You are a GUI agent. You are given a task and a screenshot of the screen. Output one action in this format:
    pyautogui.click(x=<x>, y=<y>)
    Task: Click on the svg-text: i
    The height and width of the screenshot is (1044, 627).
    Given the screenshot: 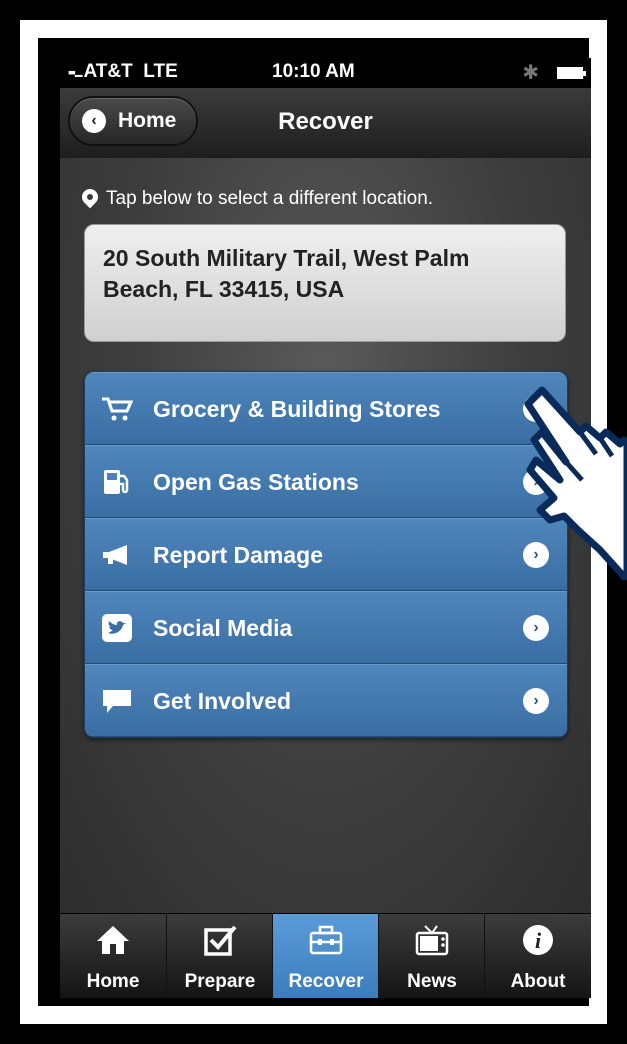 What is the action you would take?
    pyautogui.click(x=538, y=940)
    